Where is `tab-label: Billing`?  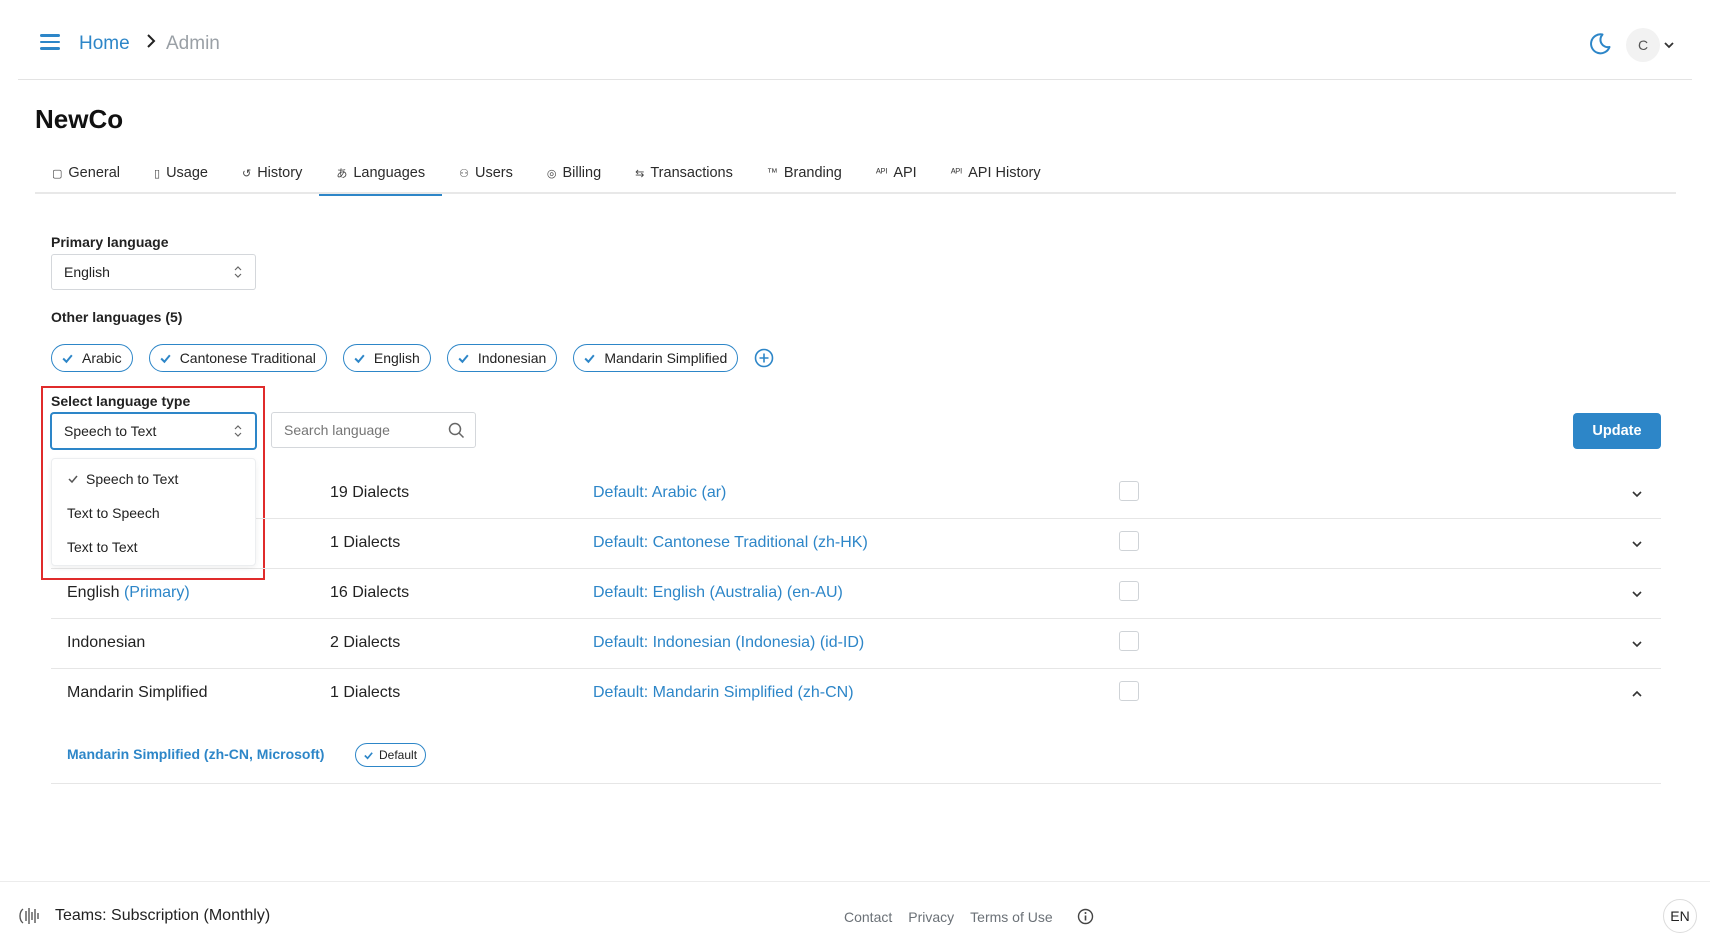 tab-label: Billing is located at coordinates (582, 173).